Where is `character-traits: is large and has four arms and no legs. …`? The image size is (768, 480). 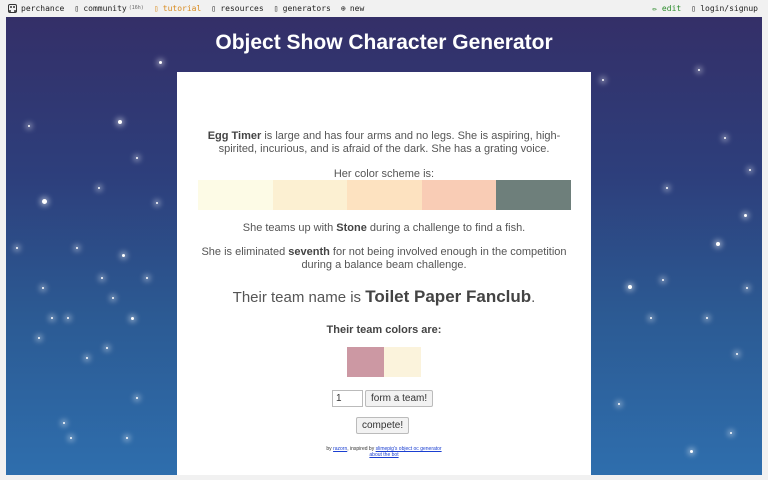 character-traits: is large and has four arms and no legs. … is located at coordinates (389, 142).